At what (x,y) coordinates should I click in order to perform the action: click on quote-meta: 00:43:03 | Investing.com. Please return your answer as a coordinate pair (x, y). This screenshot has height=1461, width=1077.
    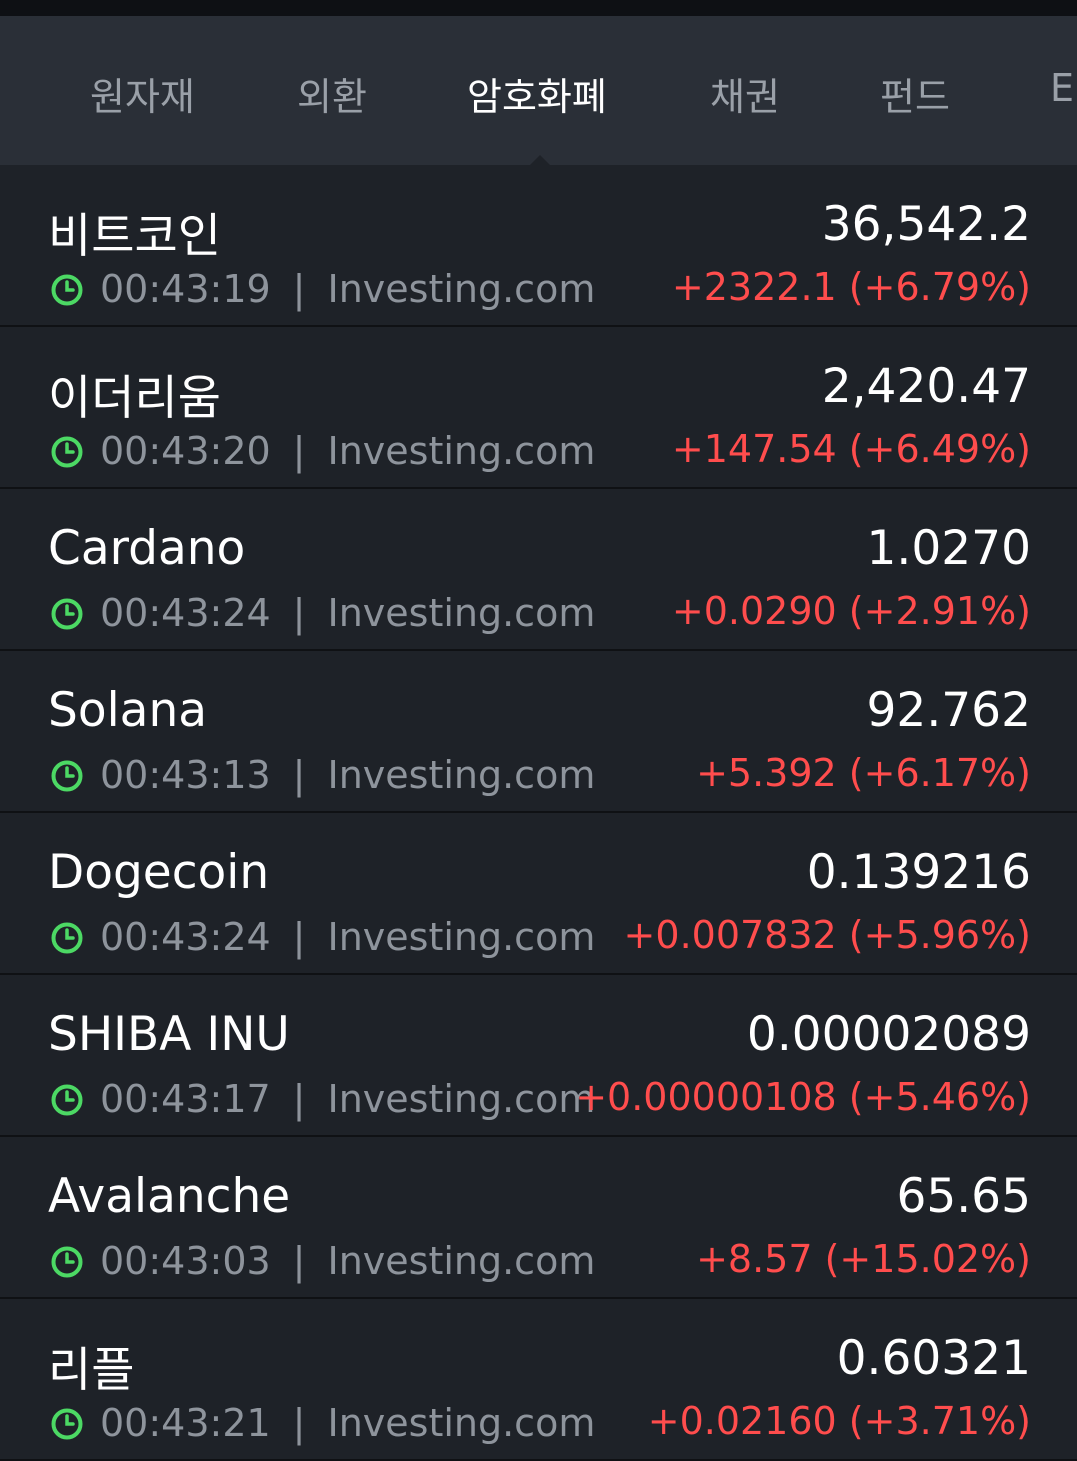
    Looking at the image, I should click on (322, 1261).